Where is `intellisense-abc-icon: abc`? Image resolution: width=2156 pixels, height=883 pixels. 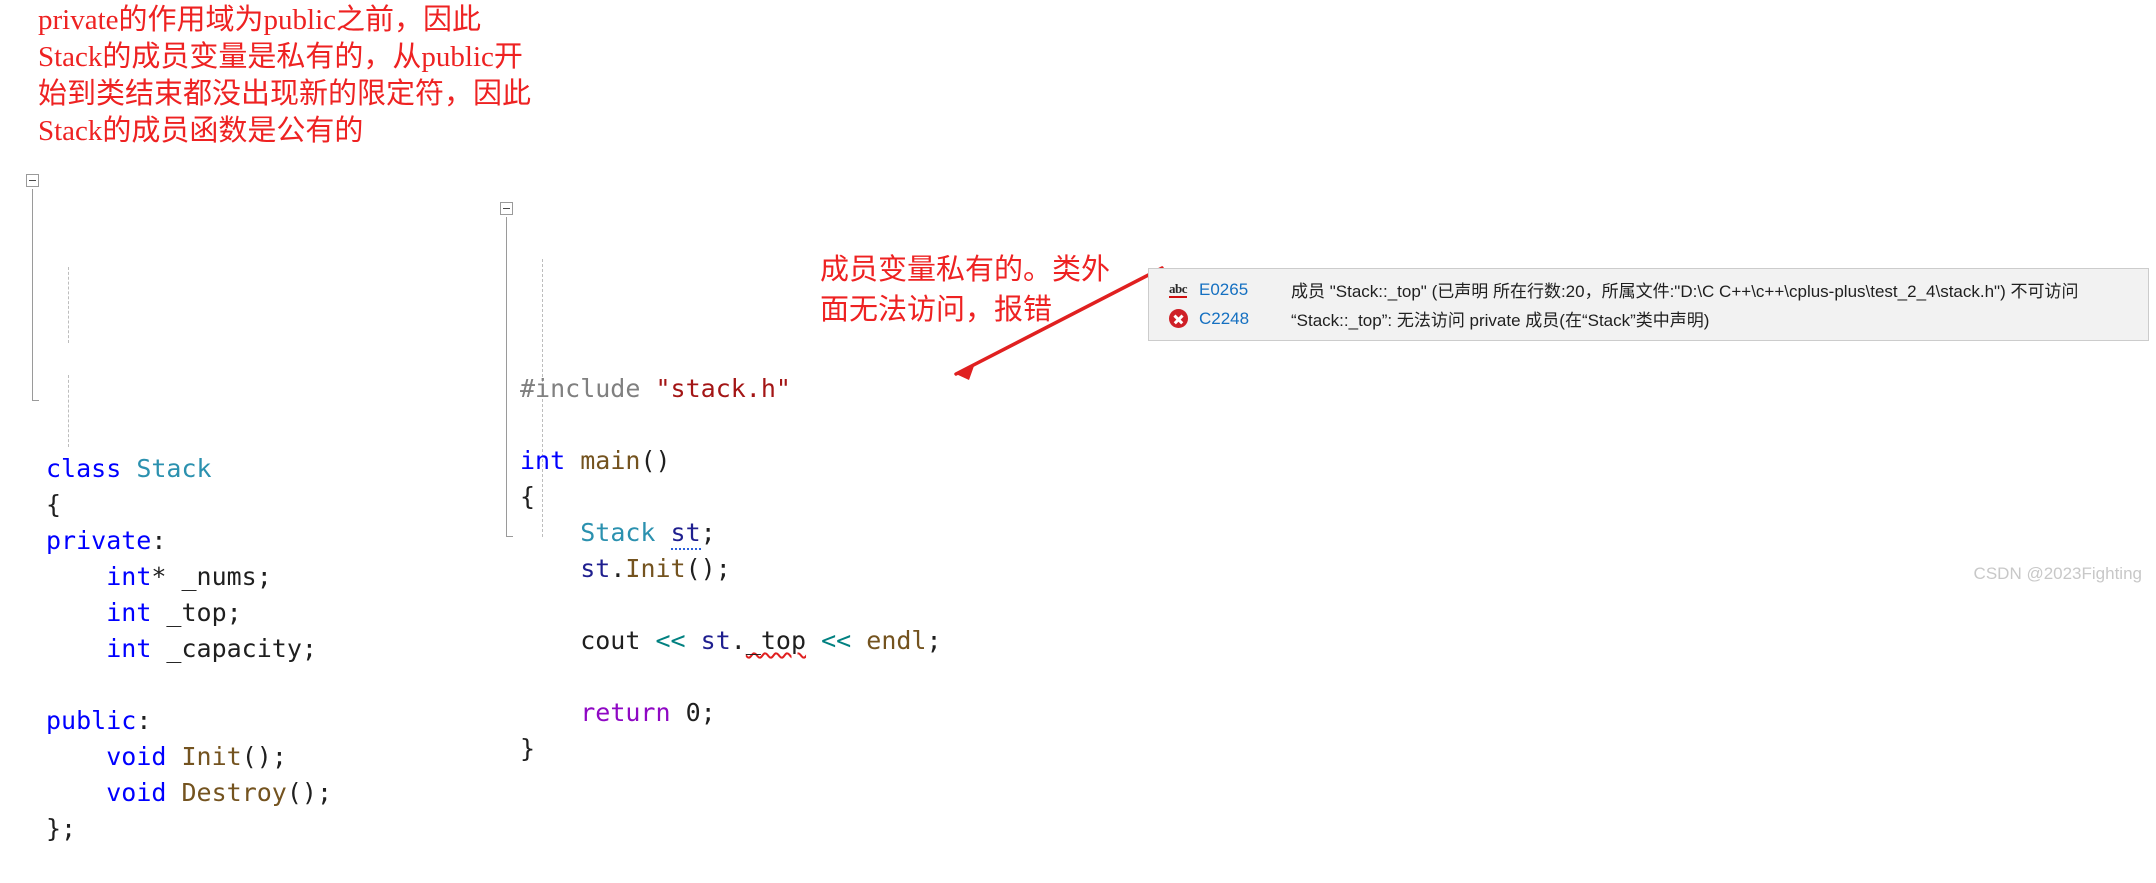 intellisense-abc-icon: abc is located at coordinates (1178, 289).